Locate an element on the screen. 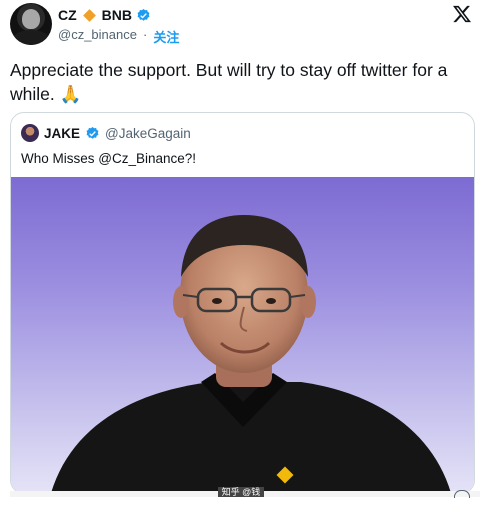 Image resolution: width=488 pixels, height=507 pixels. author-name-row: CZ BNB is located at coordinates (104, 15).